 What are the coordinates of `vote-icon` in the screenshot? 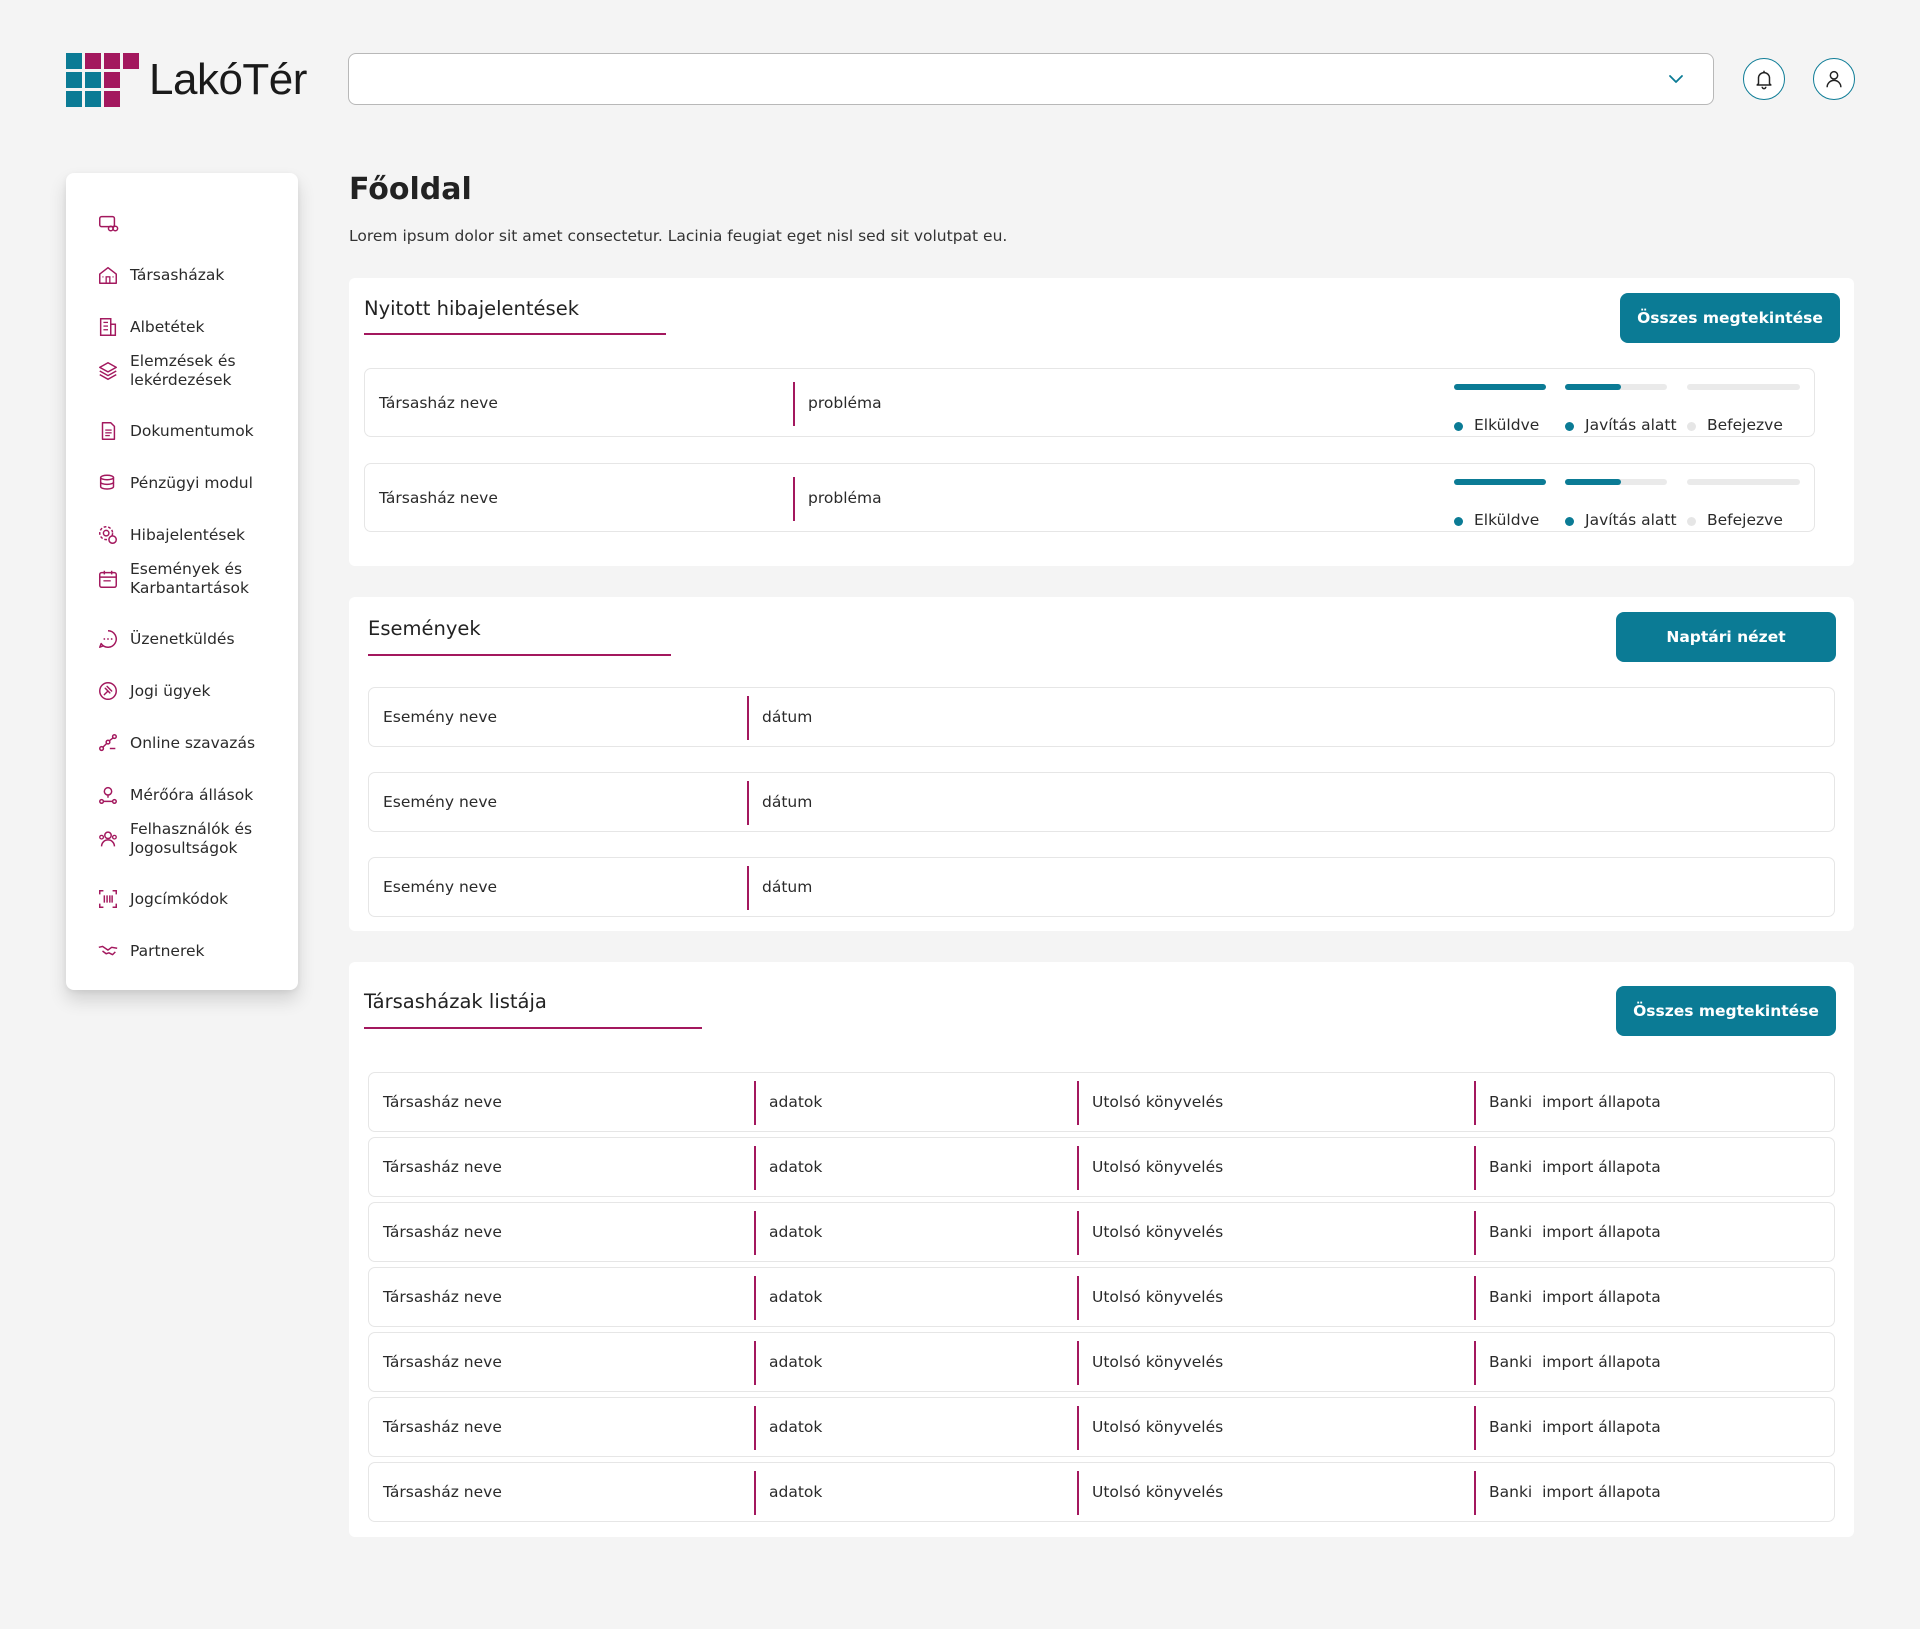 It's located at (108, 743).